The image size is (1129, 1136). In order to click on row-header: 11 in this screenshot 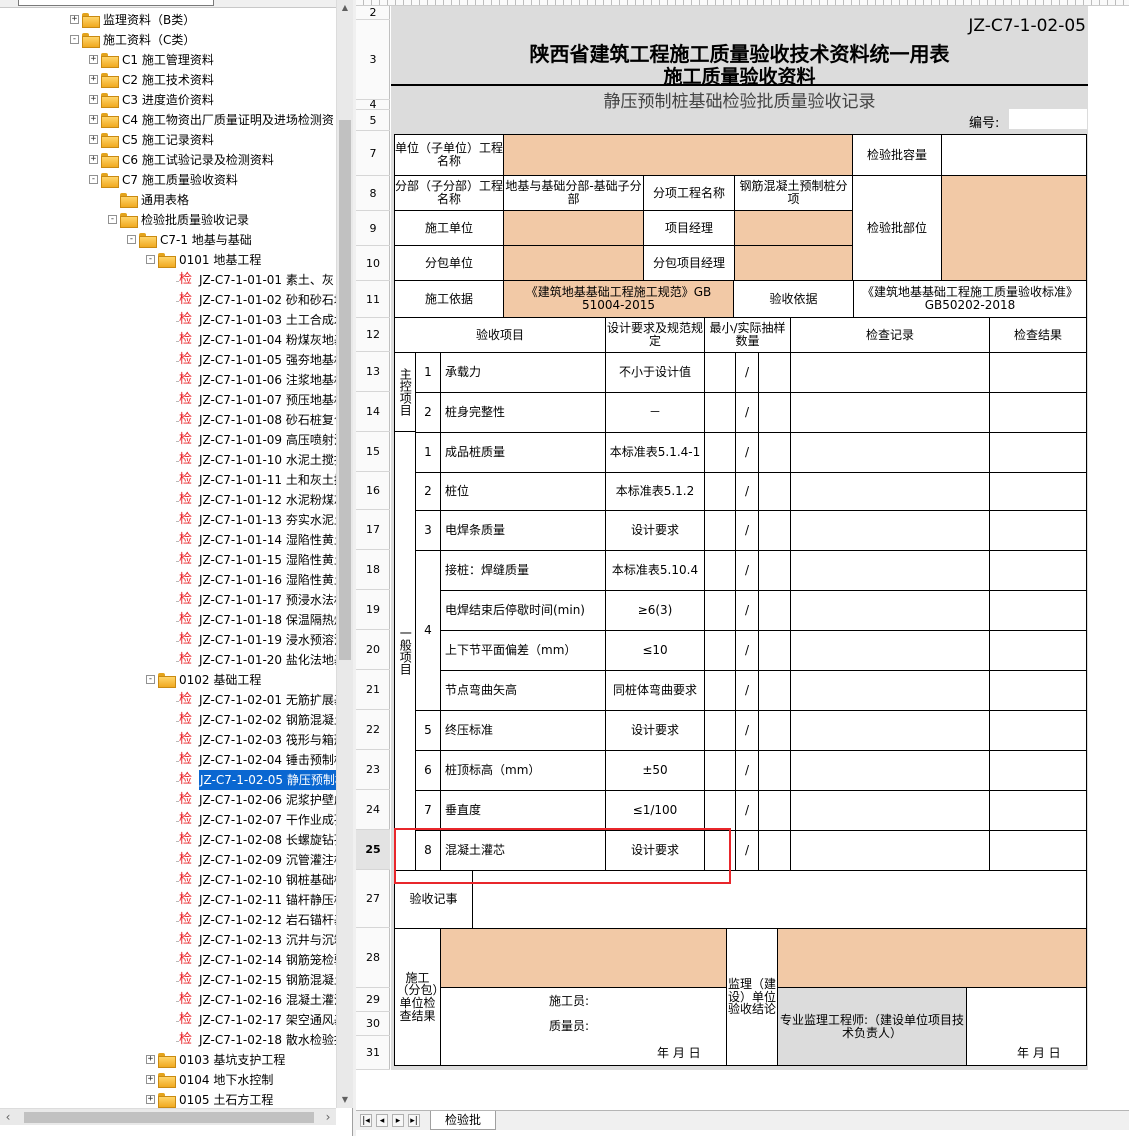, I will do `click(373, 299)`.